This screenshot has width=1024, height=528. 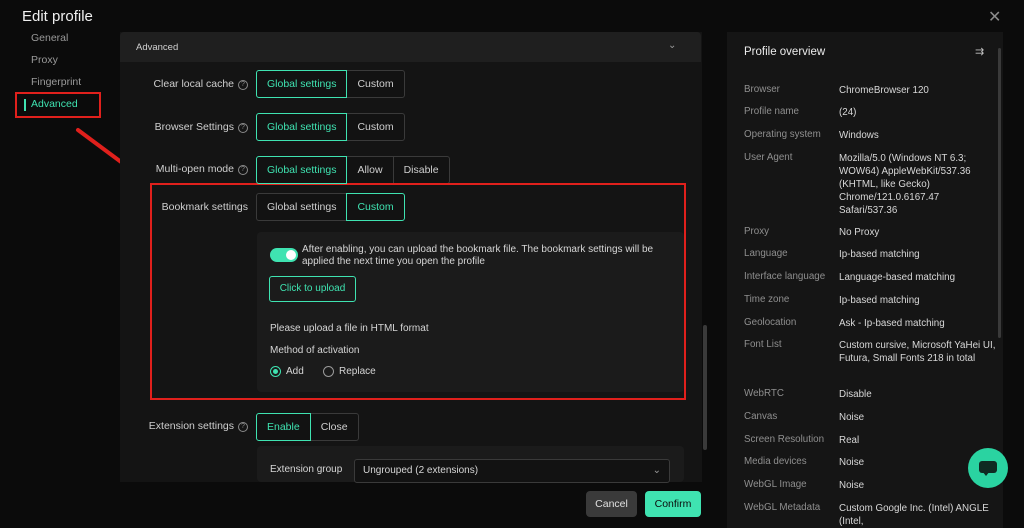 What do you see at coordinates (784, 439) in the screenshot?
I see `overview-key: Screen Resolution` at bounding box center [784, 439].